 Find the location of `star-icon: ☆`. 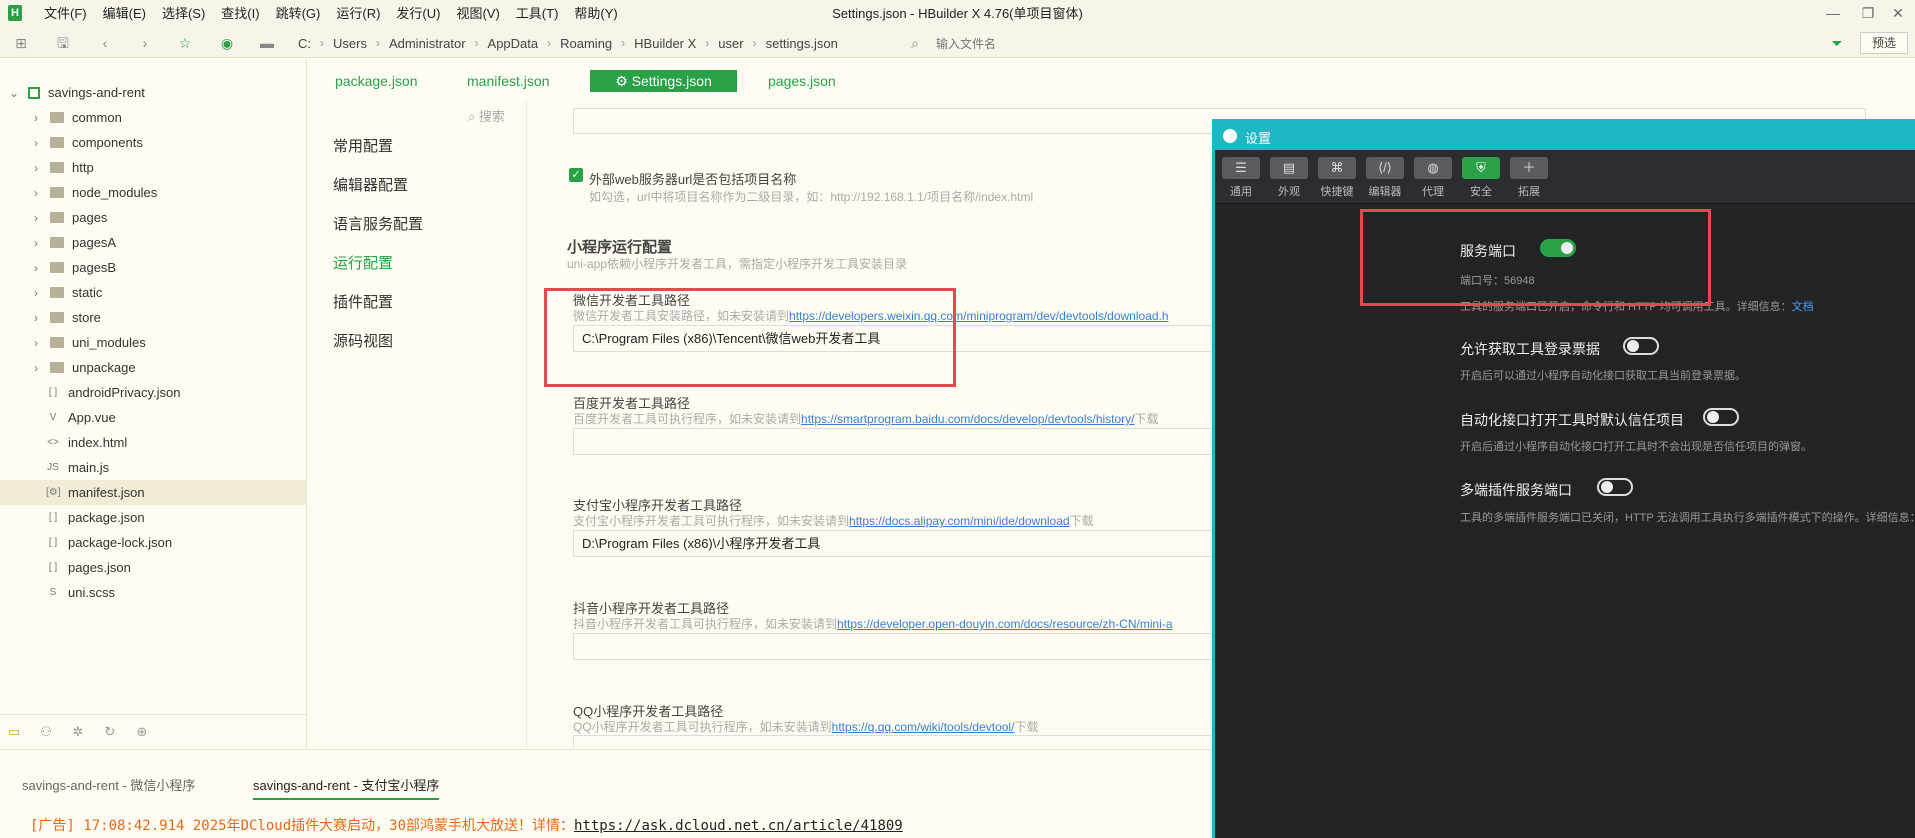

star-icon: ☆ is located at coordinates (185, 43).